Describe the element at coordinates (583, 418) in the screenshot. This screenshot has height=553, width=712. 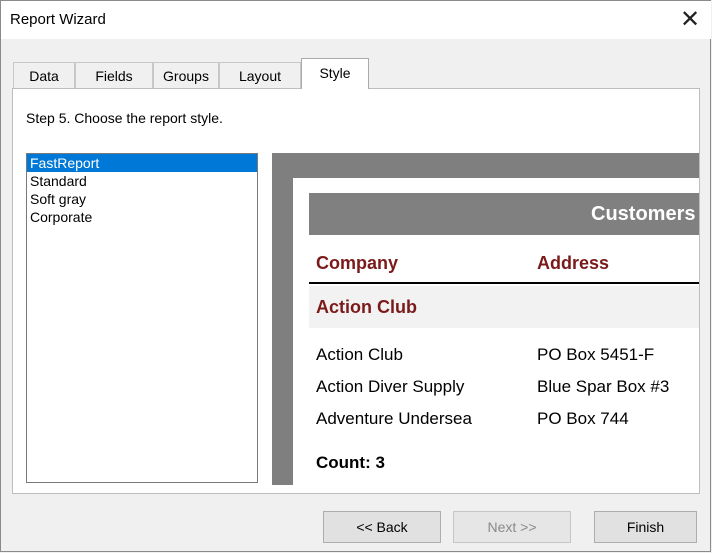
I see `row-address: PO Box 744` at that location.